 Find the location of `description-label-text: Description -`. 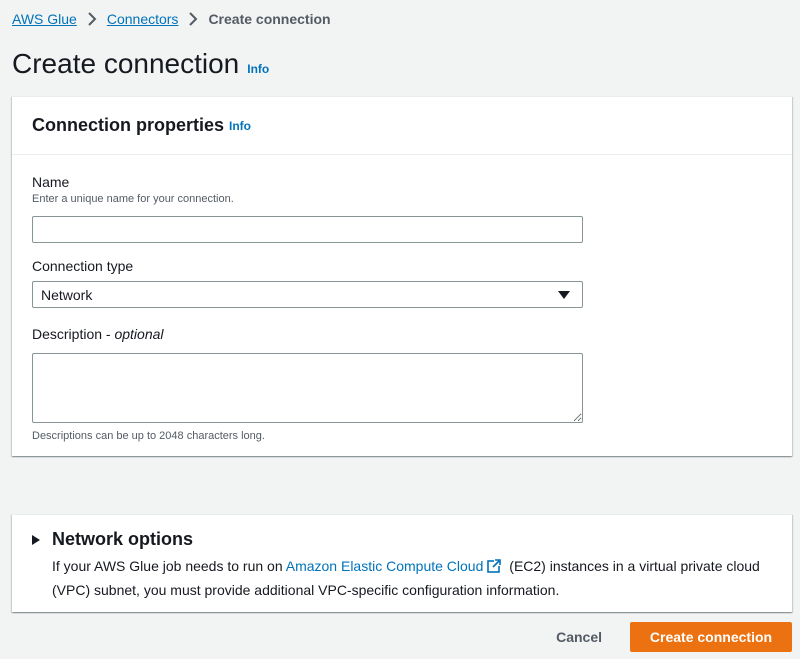

description-label-text: Description - is located at coordinates (73, 334).